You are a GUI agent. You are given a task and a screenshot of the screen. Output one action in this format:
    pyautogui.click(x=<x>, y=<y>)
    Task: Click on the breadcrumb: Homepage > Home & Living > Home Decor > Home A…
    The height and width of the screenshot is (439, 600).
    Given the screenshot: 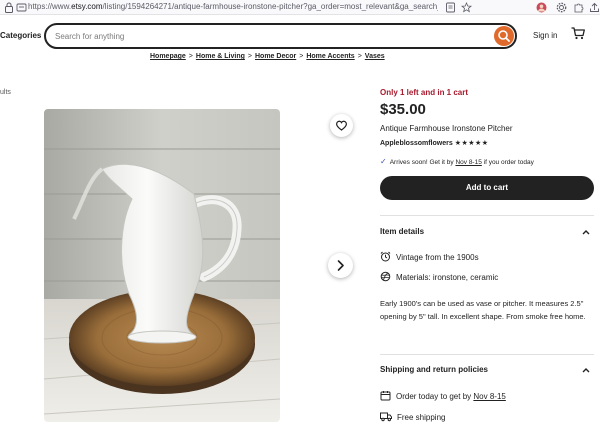 What is the action you would take?
    pyautogui.click(x=267, y=56)
    